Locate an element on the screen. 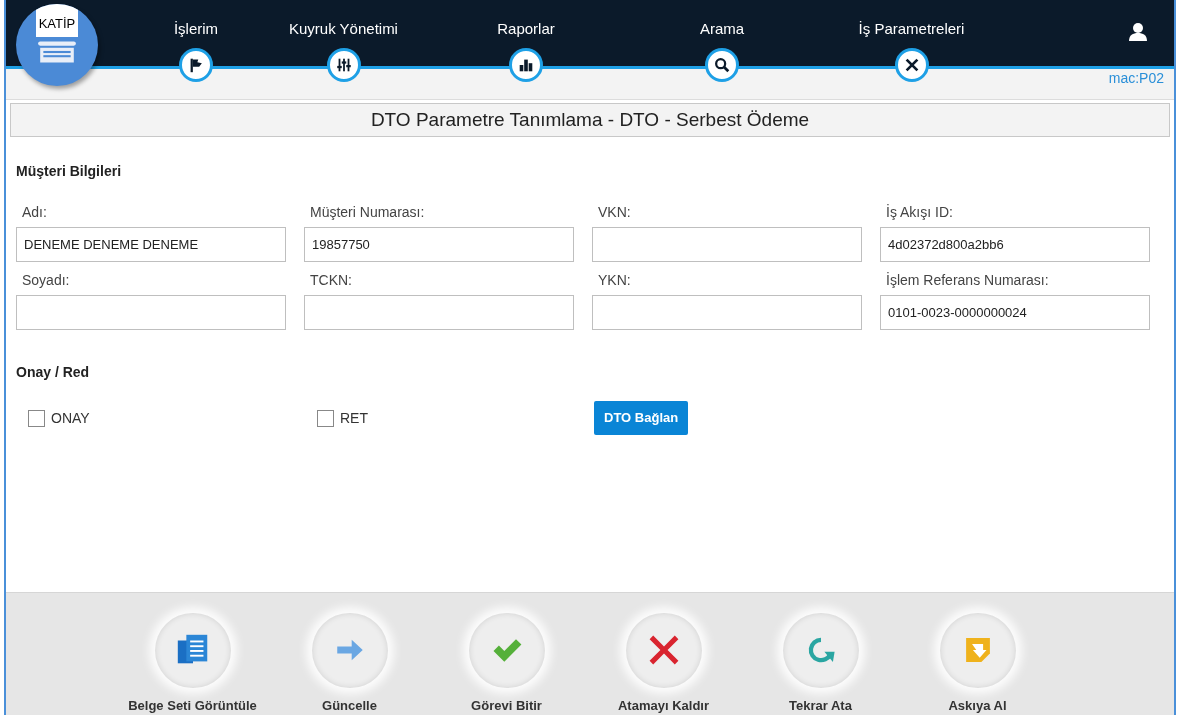  checkbox-label: ONAY is located at coordinates (70, 418).